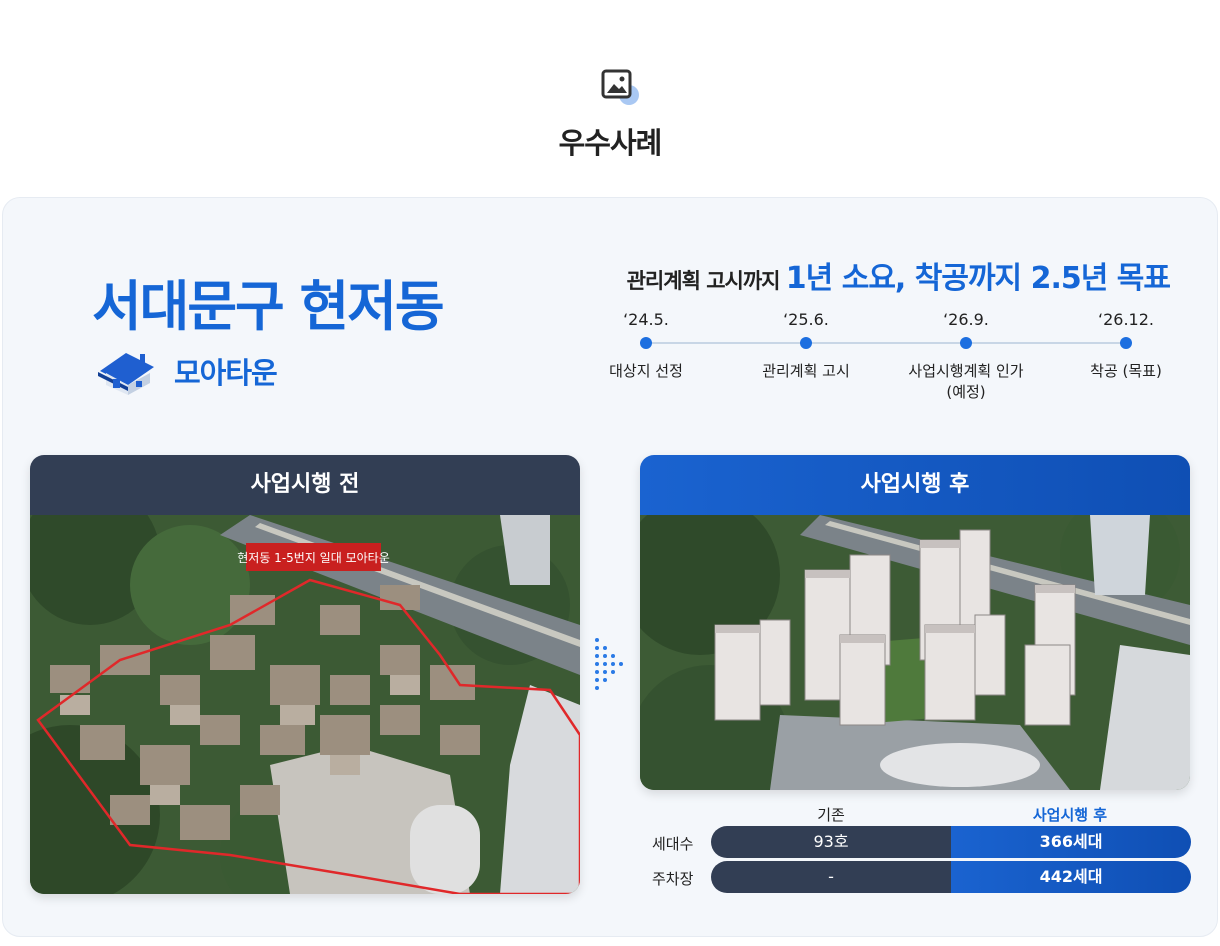 The width and height of the screenshot is (1220, 946). What do you see at coordinates (806, 371) in the screenshot?
I see `timeline-label: 관리계획 고시` at bounding box center [806, 371].